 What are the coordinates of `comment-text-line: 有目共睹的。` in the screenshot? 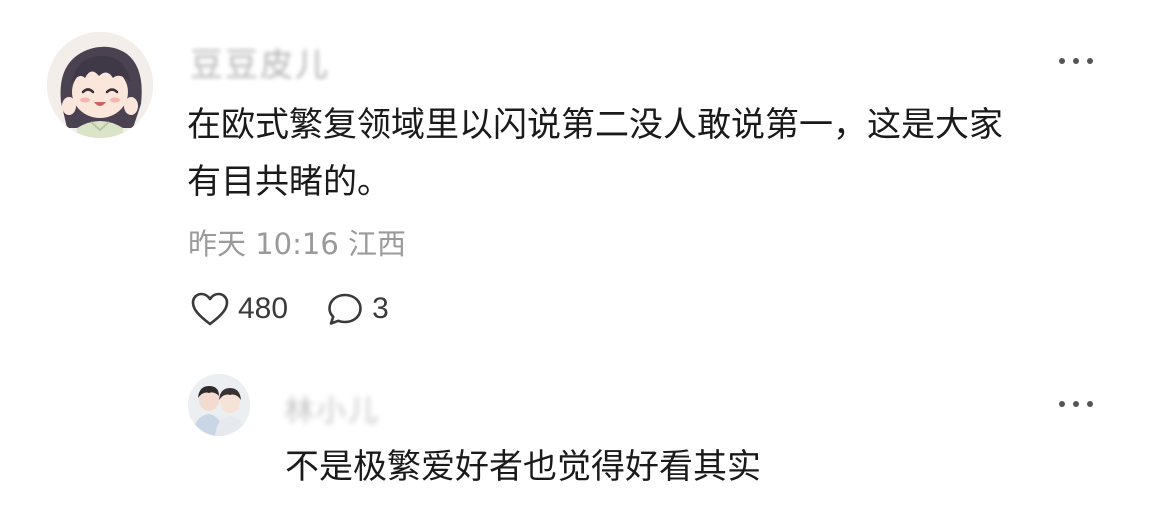 It's located at (289, 182).